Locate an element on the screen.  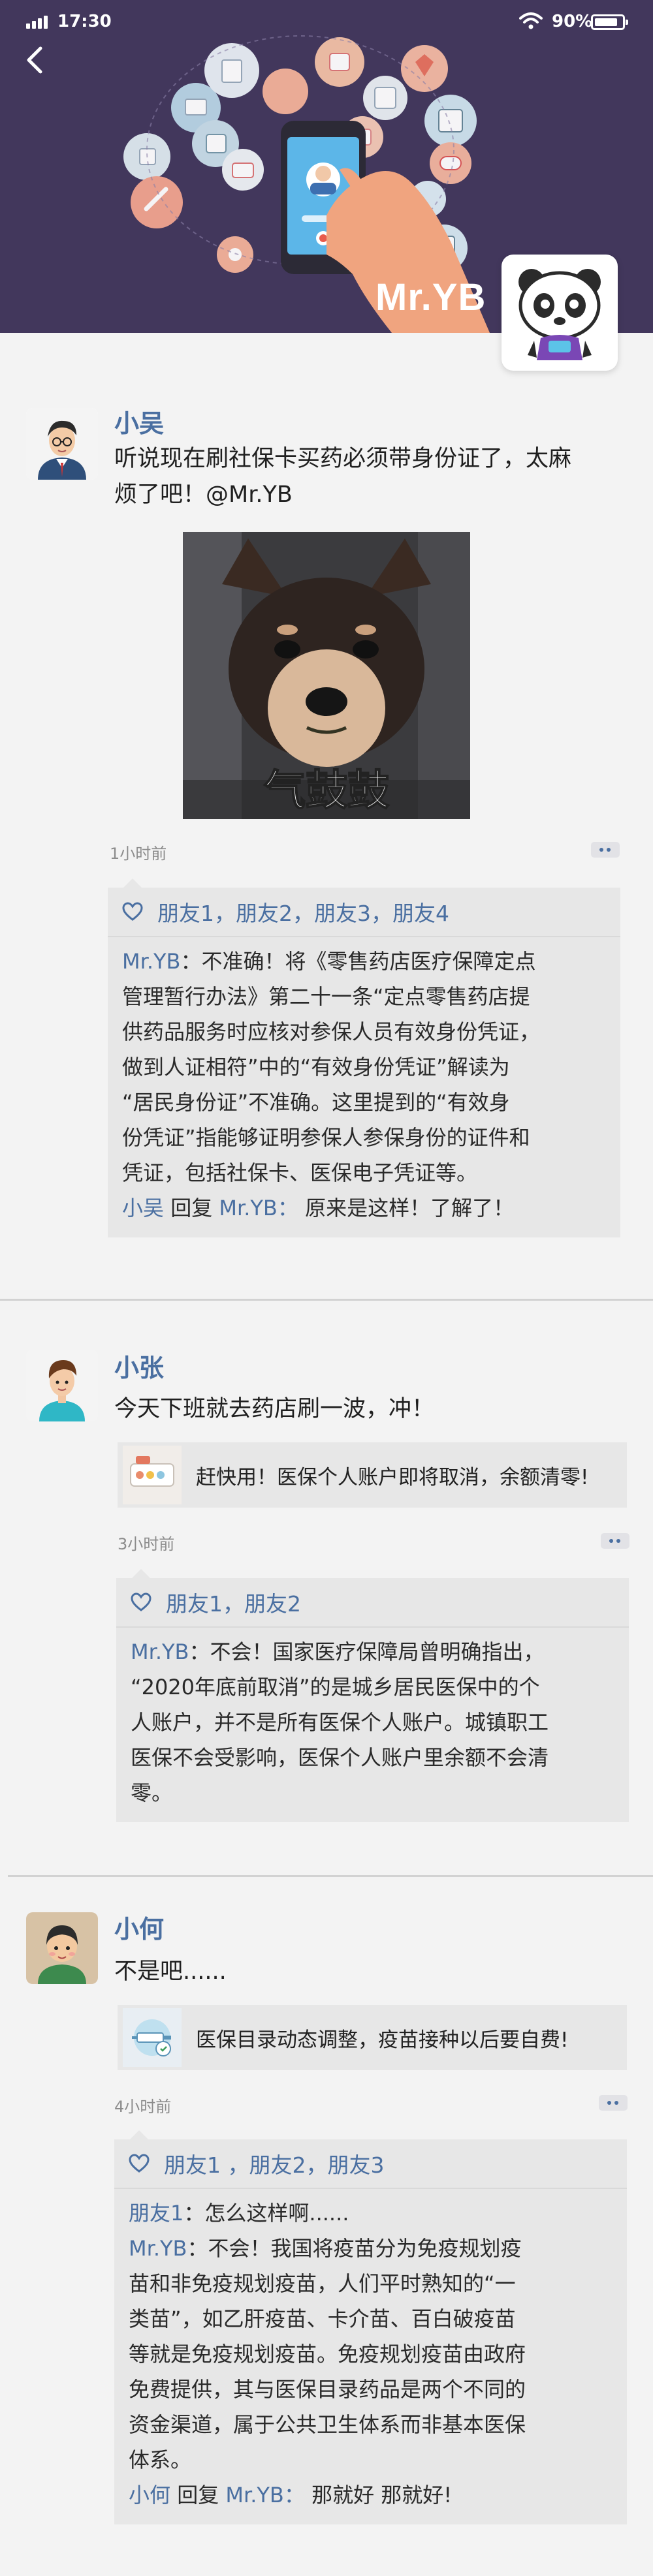
panda-mascot-icon is located at coordinates (560, 314).